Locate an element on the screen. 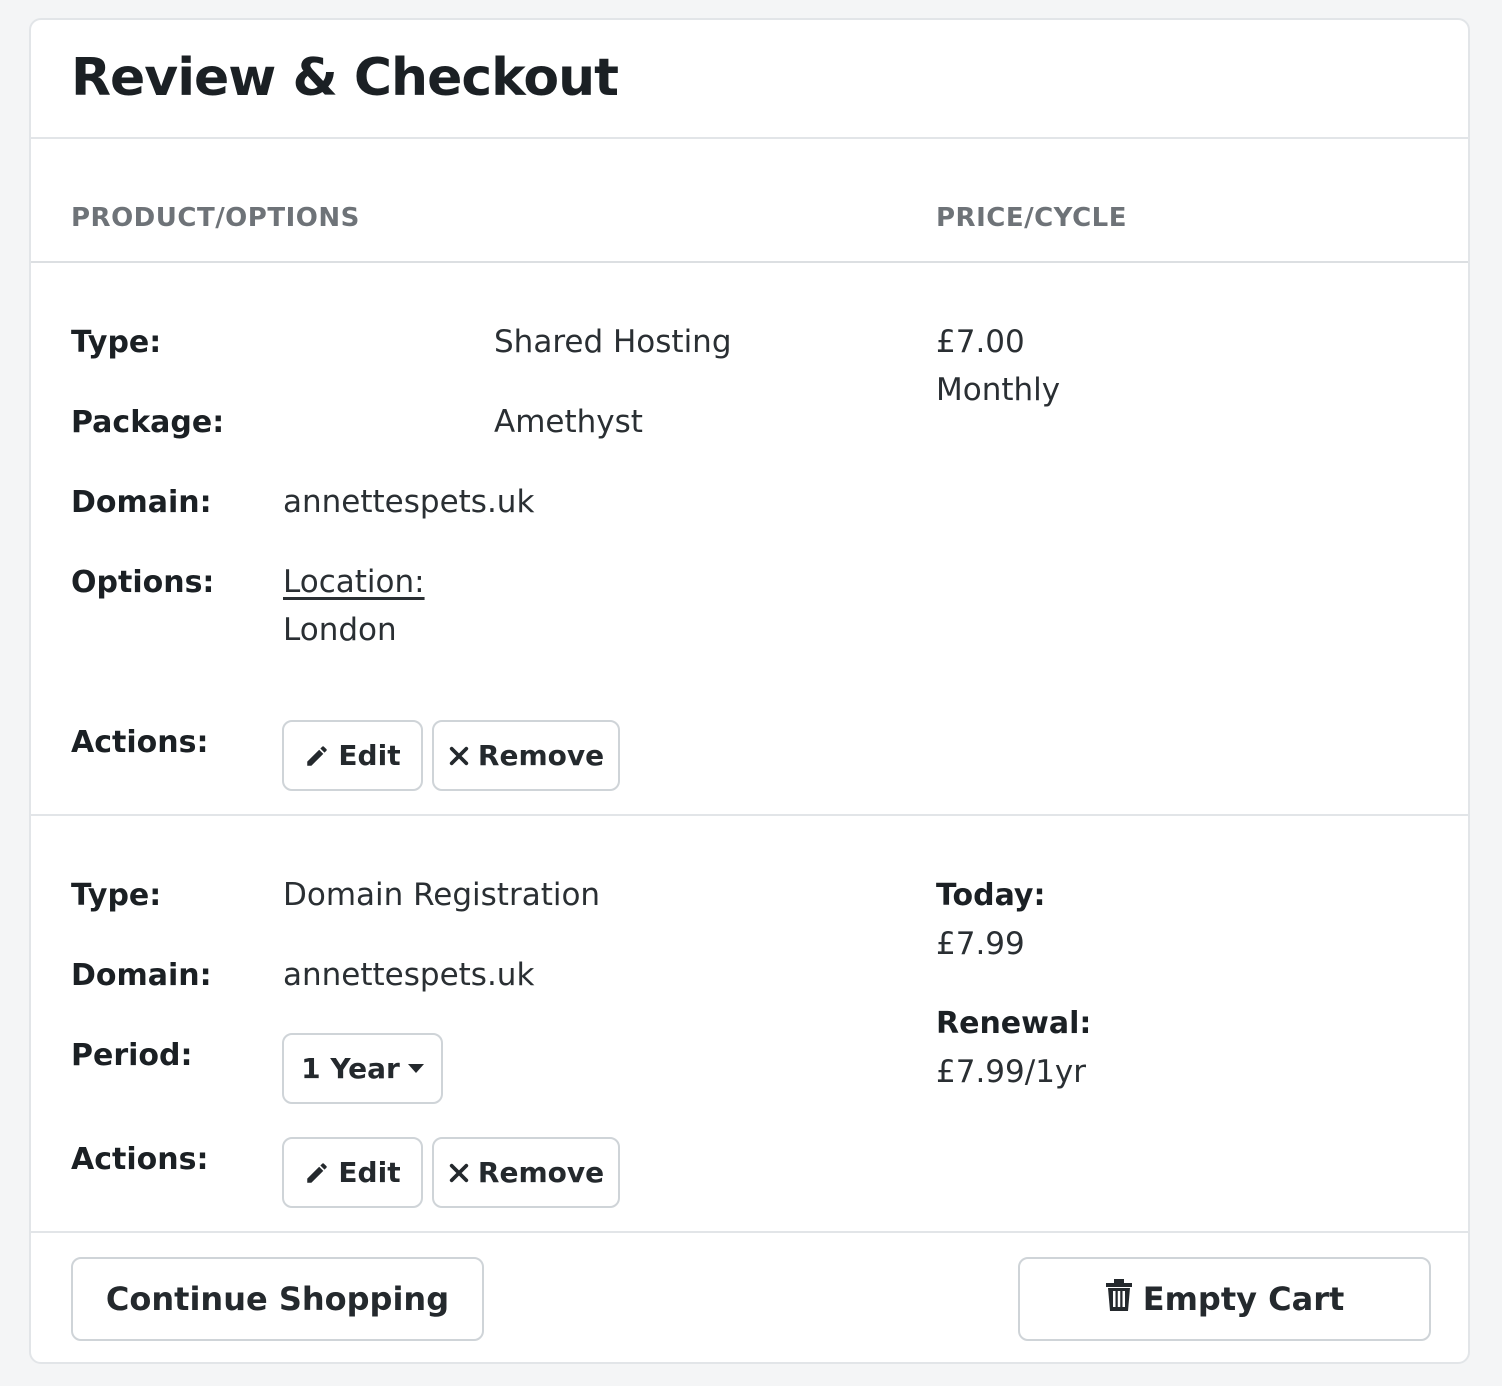 The width and height of the screenshot is (1502, 1386). renewal-label: Renewal: is located at coordinates (1014, 1023).